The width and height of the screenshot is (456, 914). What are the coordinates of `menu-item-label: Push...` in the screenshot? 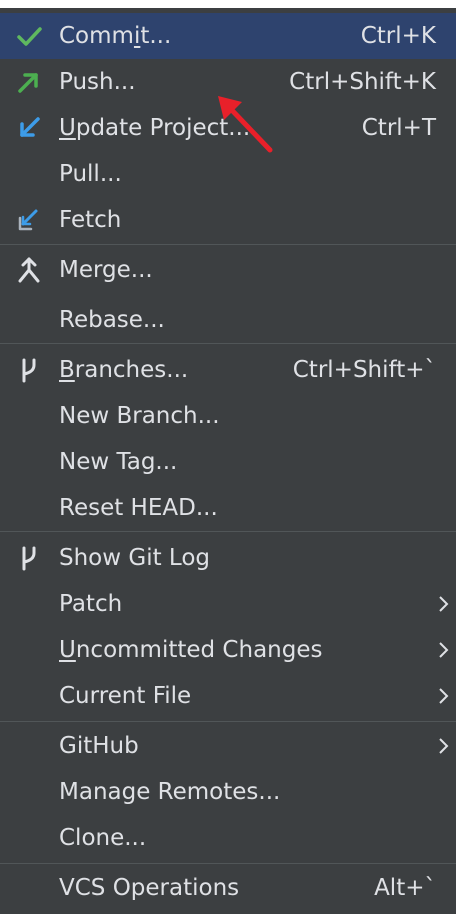 It's located at (97, 82).